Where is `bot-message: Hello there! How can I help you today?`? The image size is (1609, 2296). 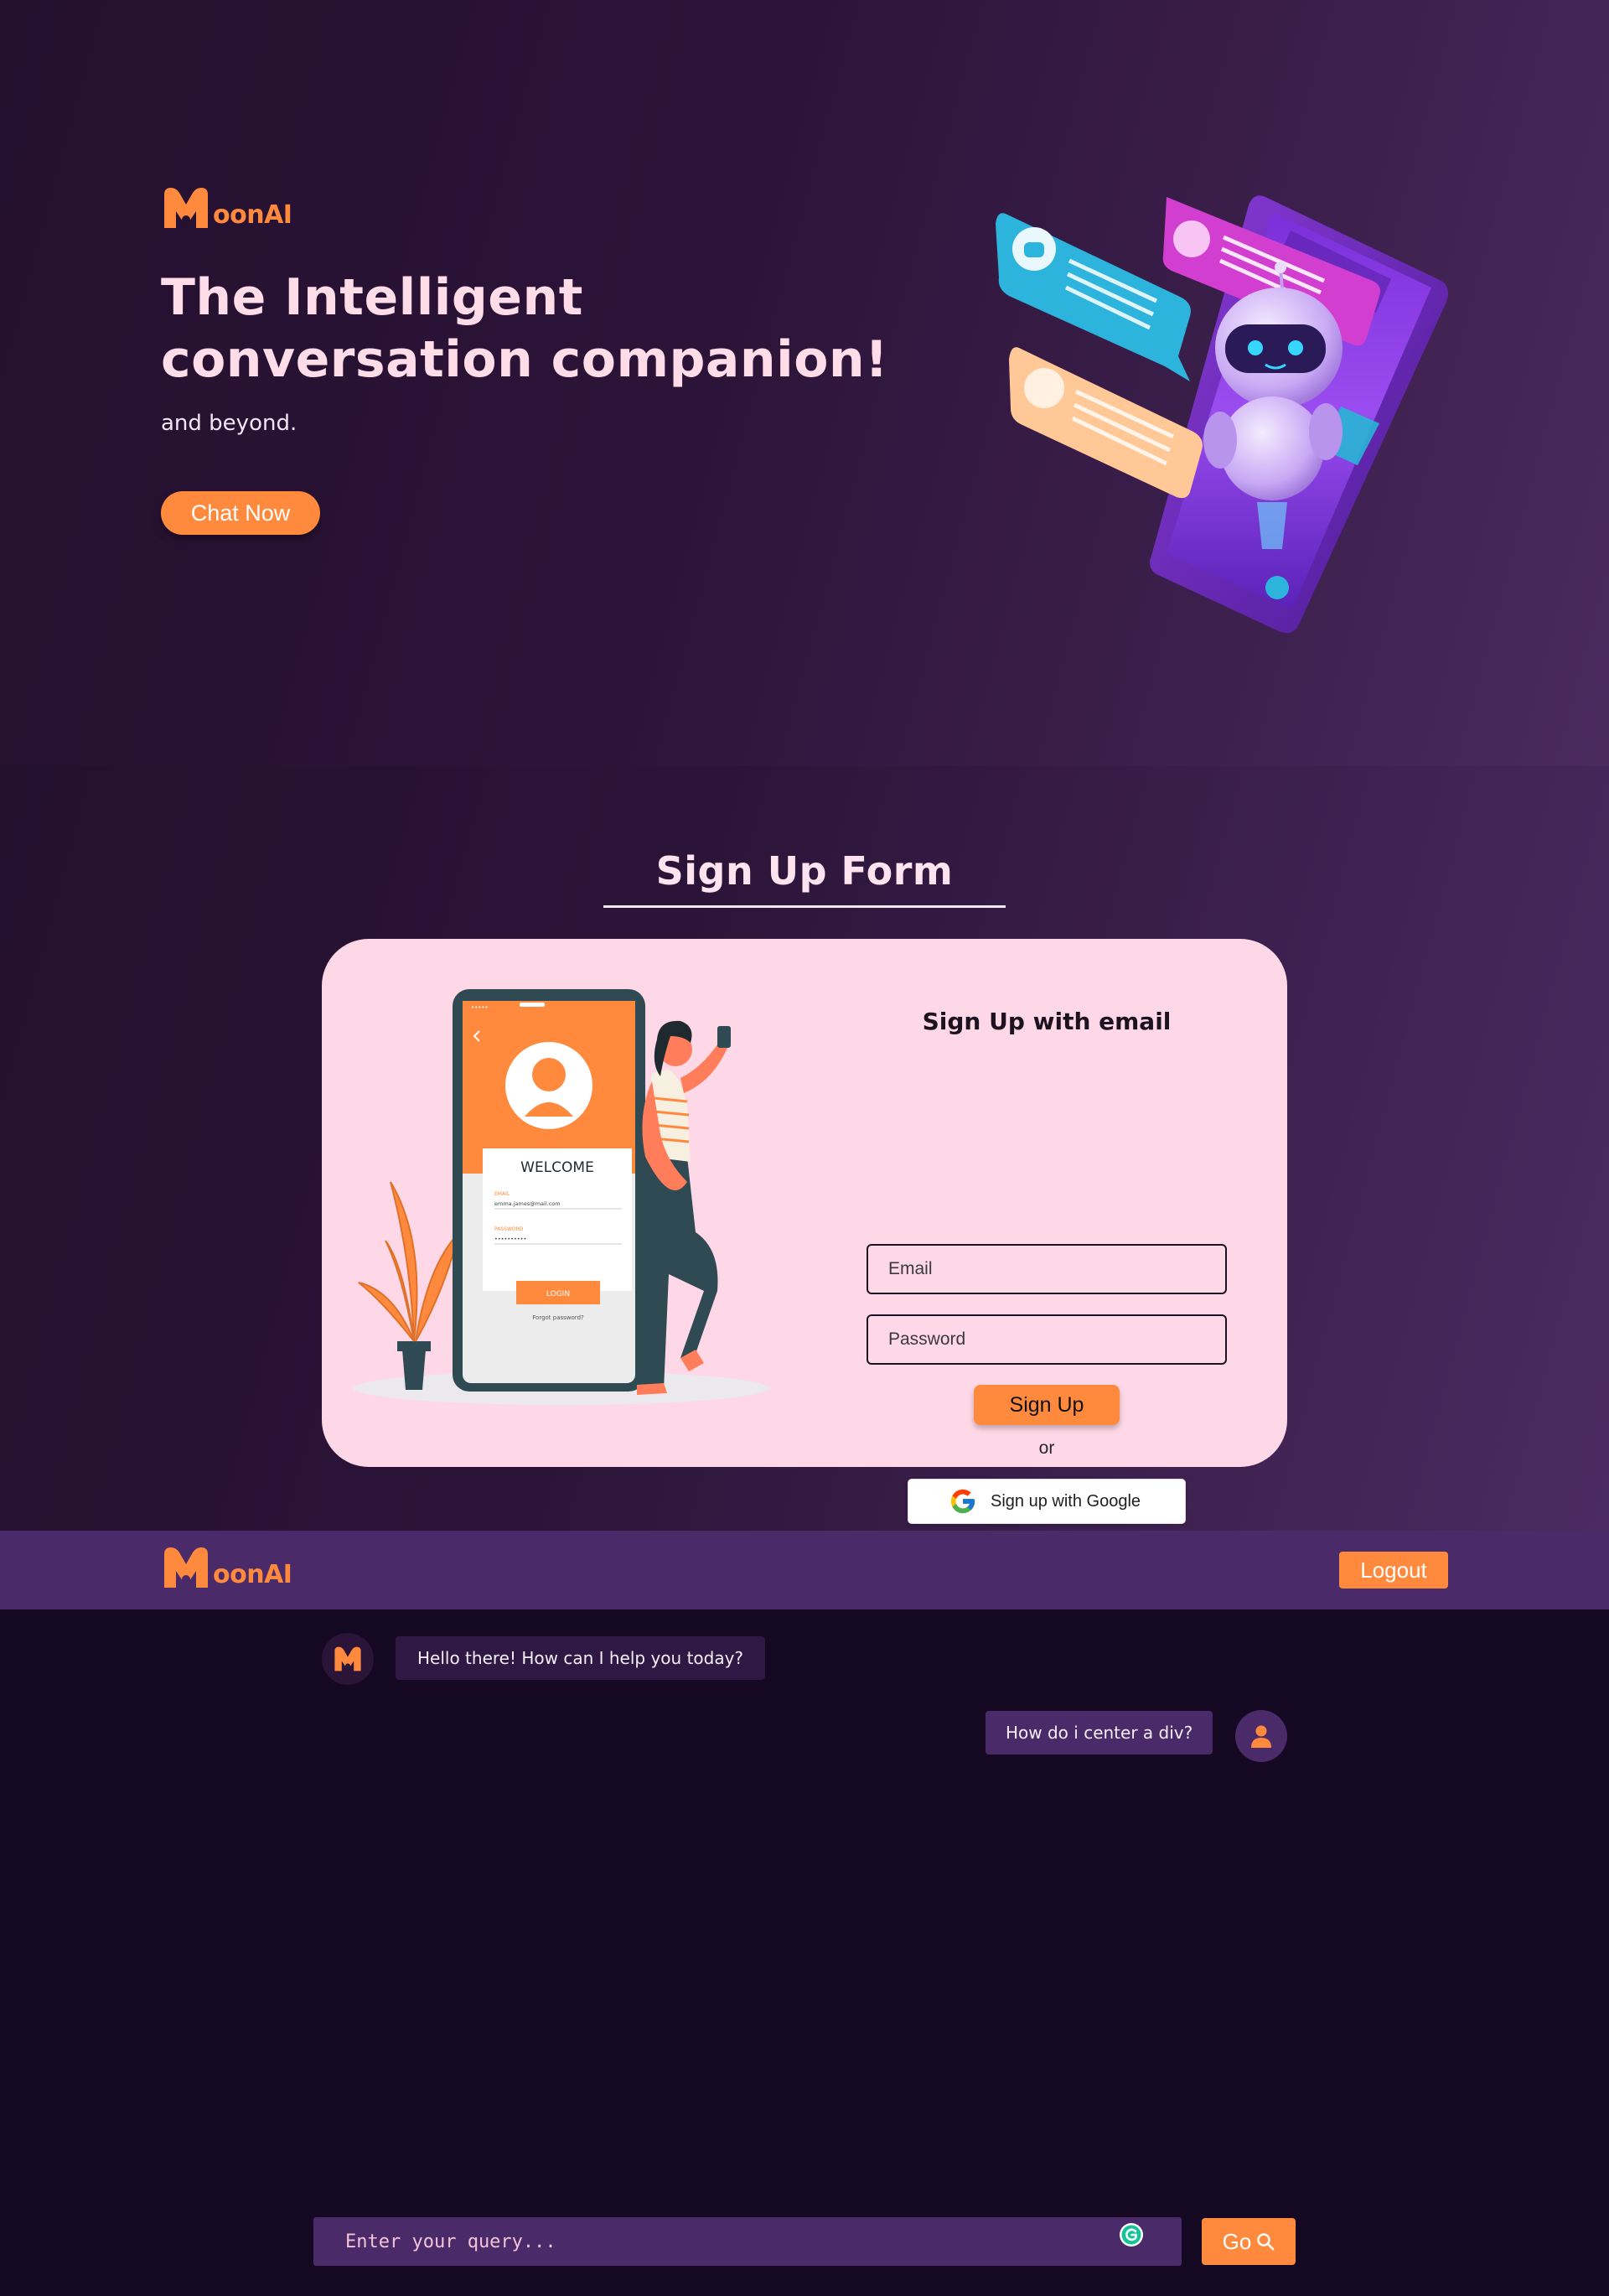 bot-message: Hello there! How can I help you today? is located at coordinates (581, 1658).